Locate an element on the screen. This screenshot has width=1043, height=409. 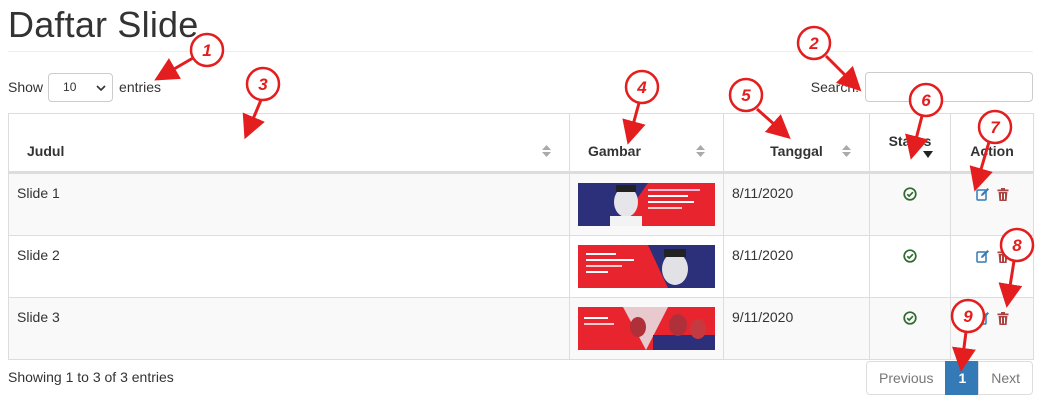
annotation-label: 4 is located at coordinates (641, 87).